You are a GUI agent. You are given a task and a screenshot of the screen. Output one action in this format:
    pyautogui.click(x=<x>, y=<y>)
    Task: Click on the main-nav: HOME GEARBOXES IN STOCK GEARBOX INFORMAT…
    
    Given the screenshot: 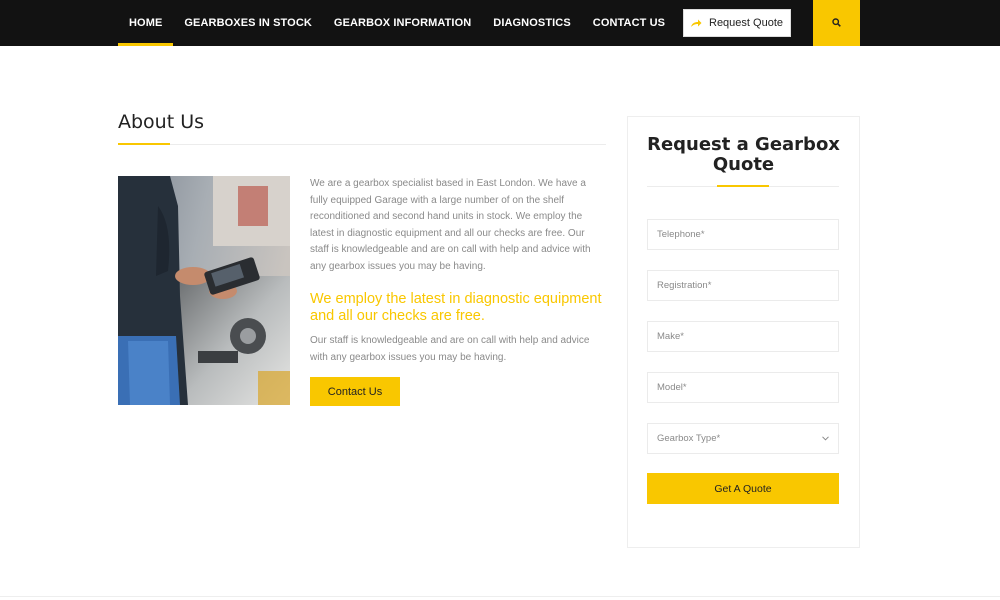 What is the action you would take?
    pyautogui.click(x=397, y=23)
    